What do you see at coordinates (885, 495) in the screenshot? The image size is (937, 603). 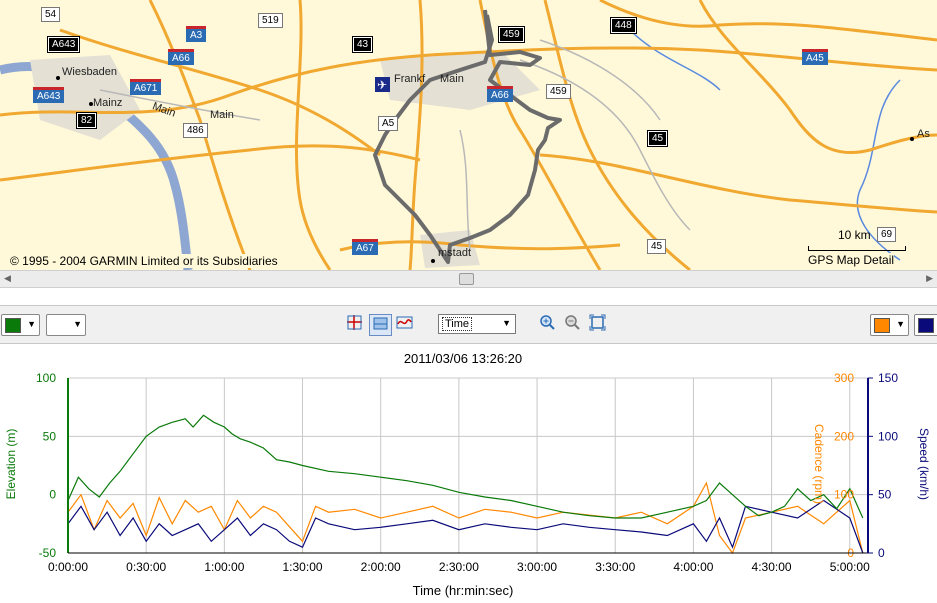 I see `y3-tick-label: 50` at bounding box center [885, 495].